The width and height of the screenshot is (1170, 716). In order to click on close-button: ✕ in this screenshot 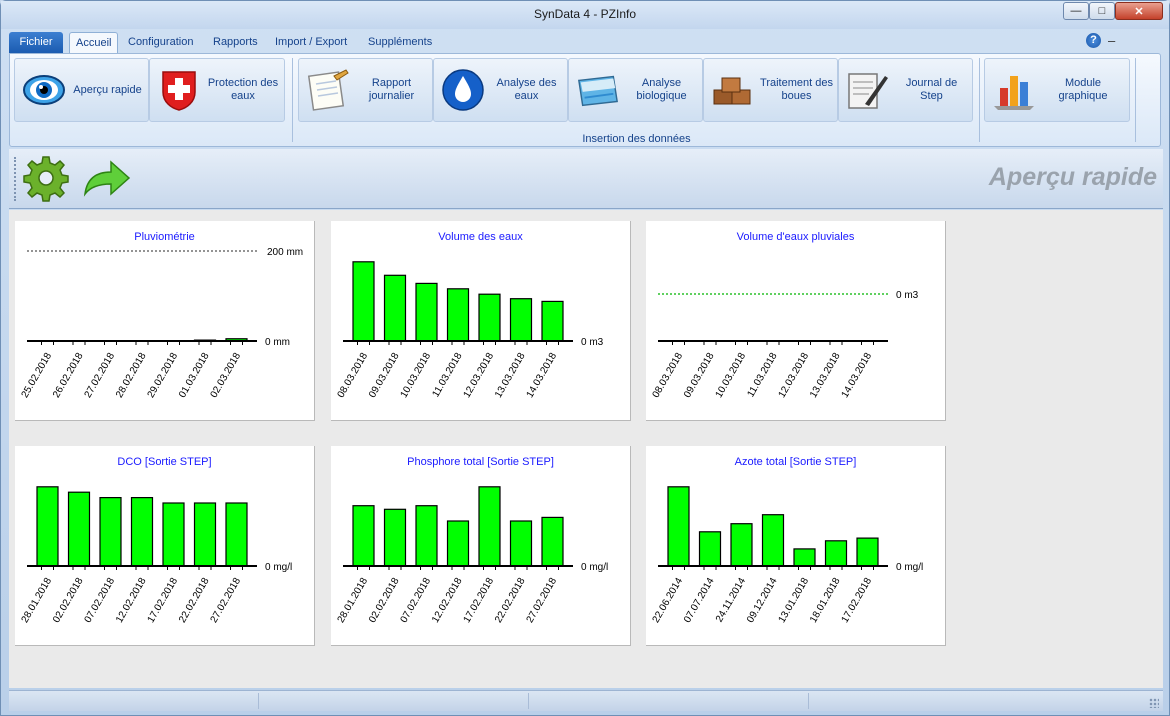, I will do `click(1139, 11)`.